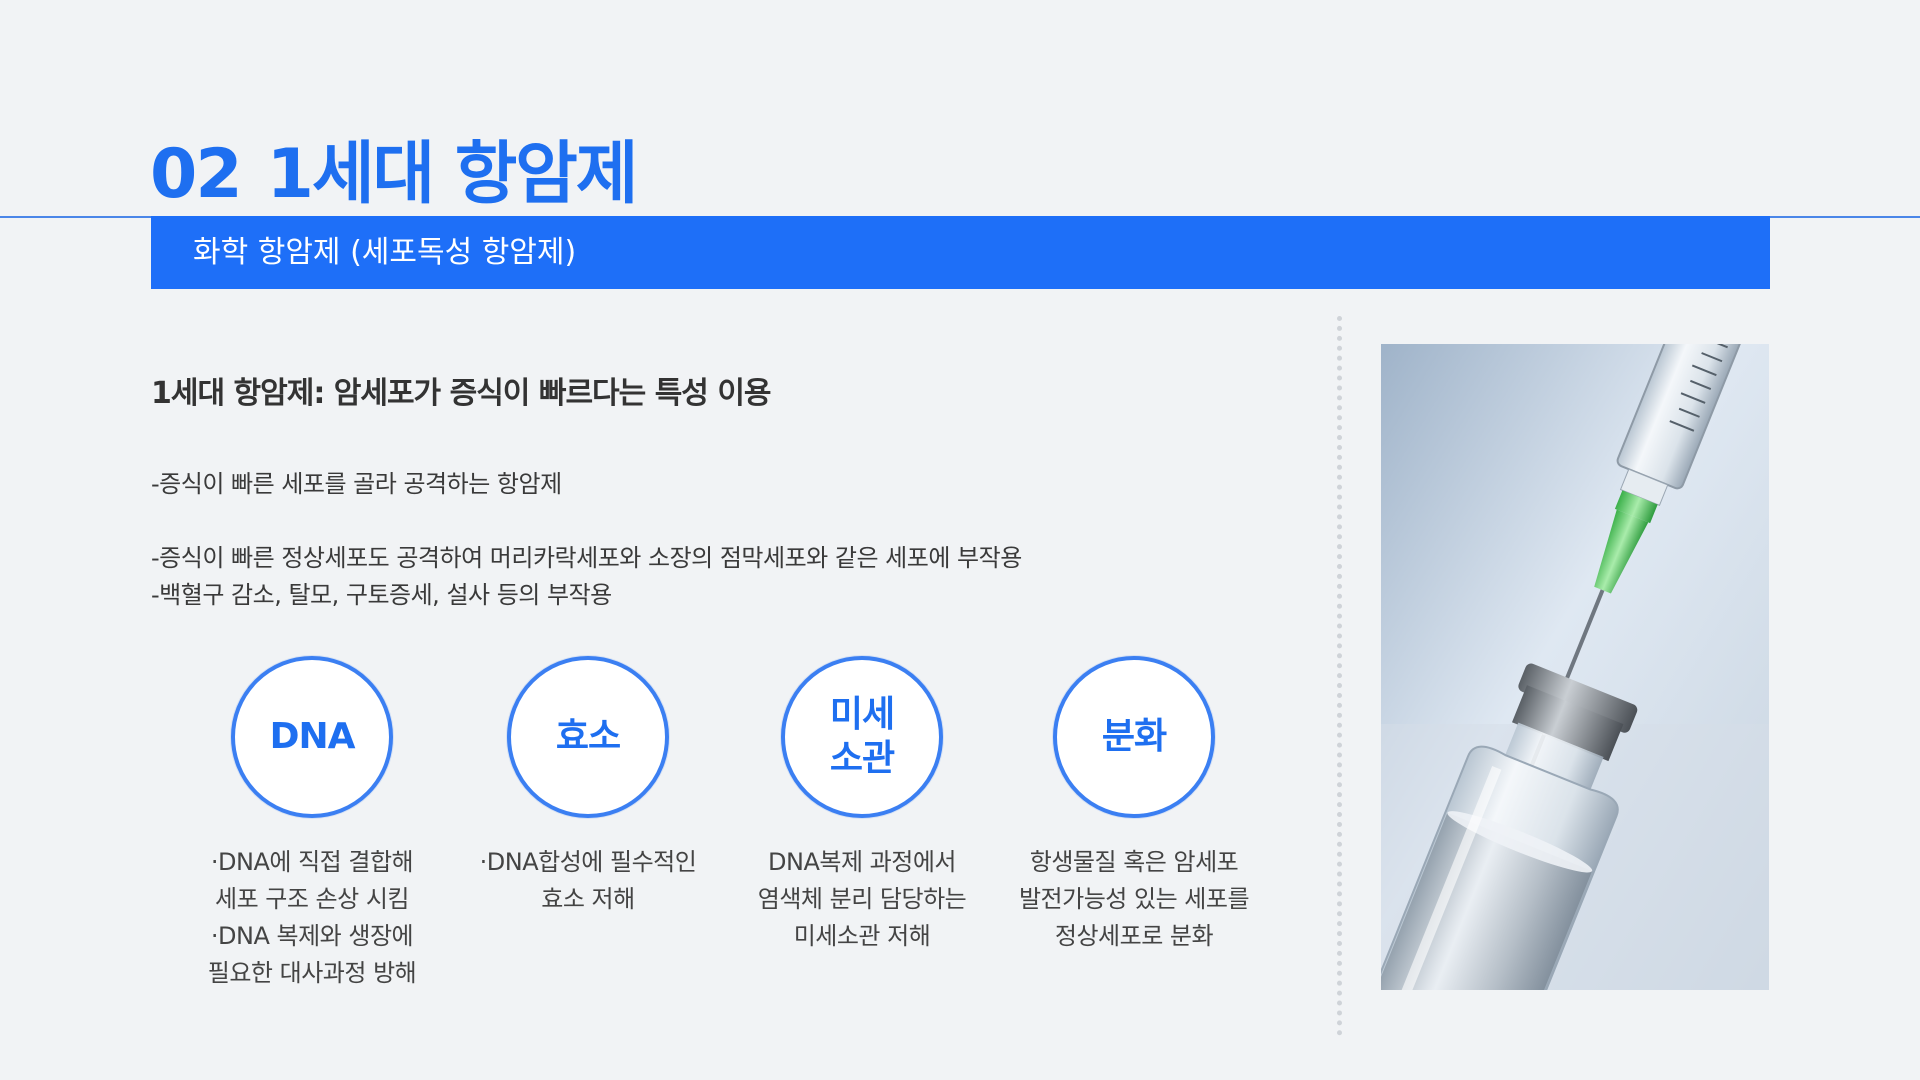  I want to click on target-card-differentiation: 분화 항생물질 혹은 암세포 발전가능성 있는 세포를 정상세포로 분화, so click(1134, 805).